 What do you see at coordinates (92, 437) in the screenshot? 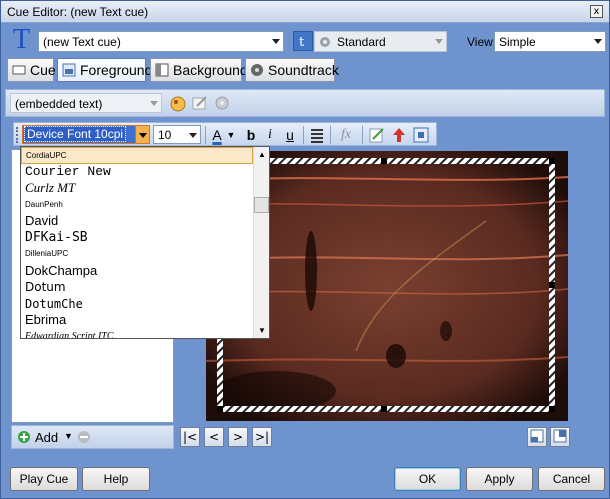
I see `add-toolbar: Add ▼` at bounding box center [92, 437].